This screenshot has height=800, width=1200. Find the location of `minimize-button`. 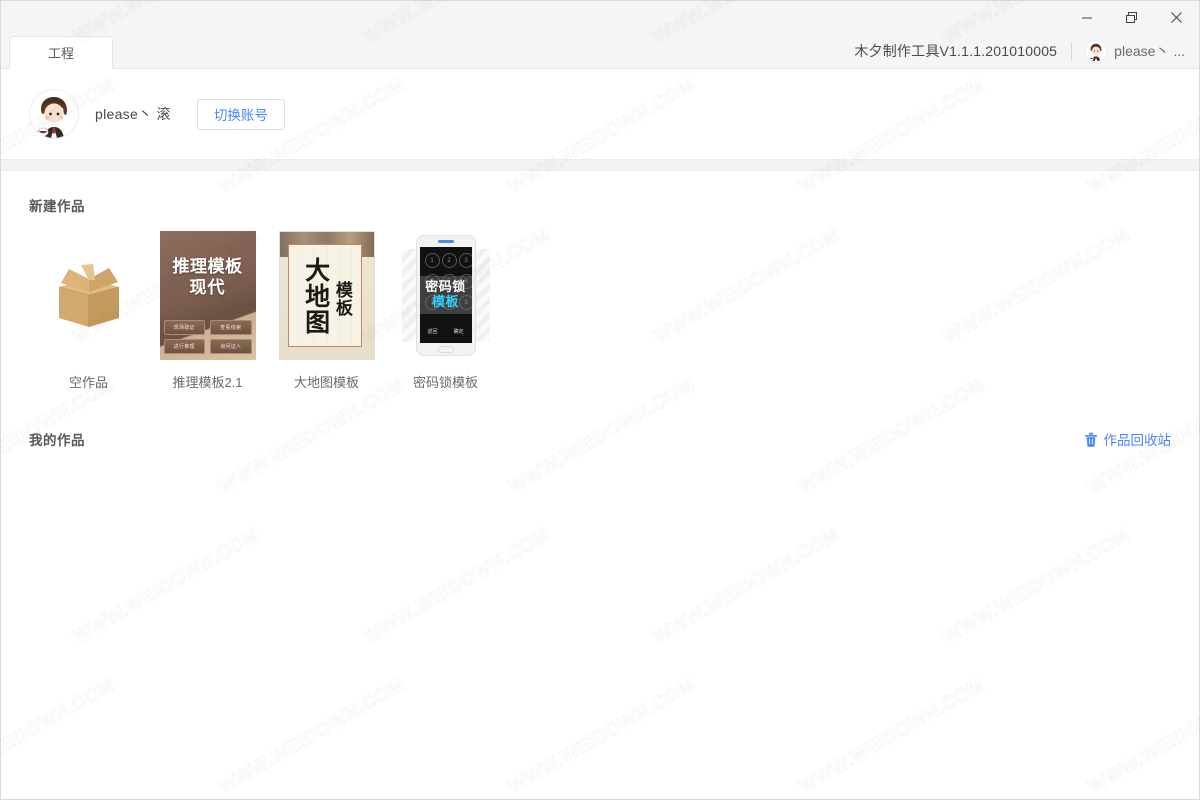

minimize-button is located at coordinates (1086, 17).